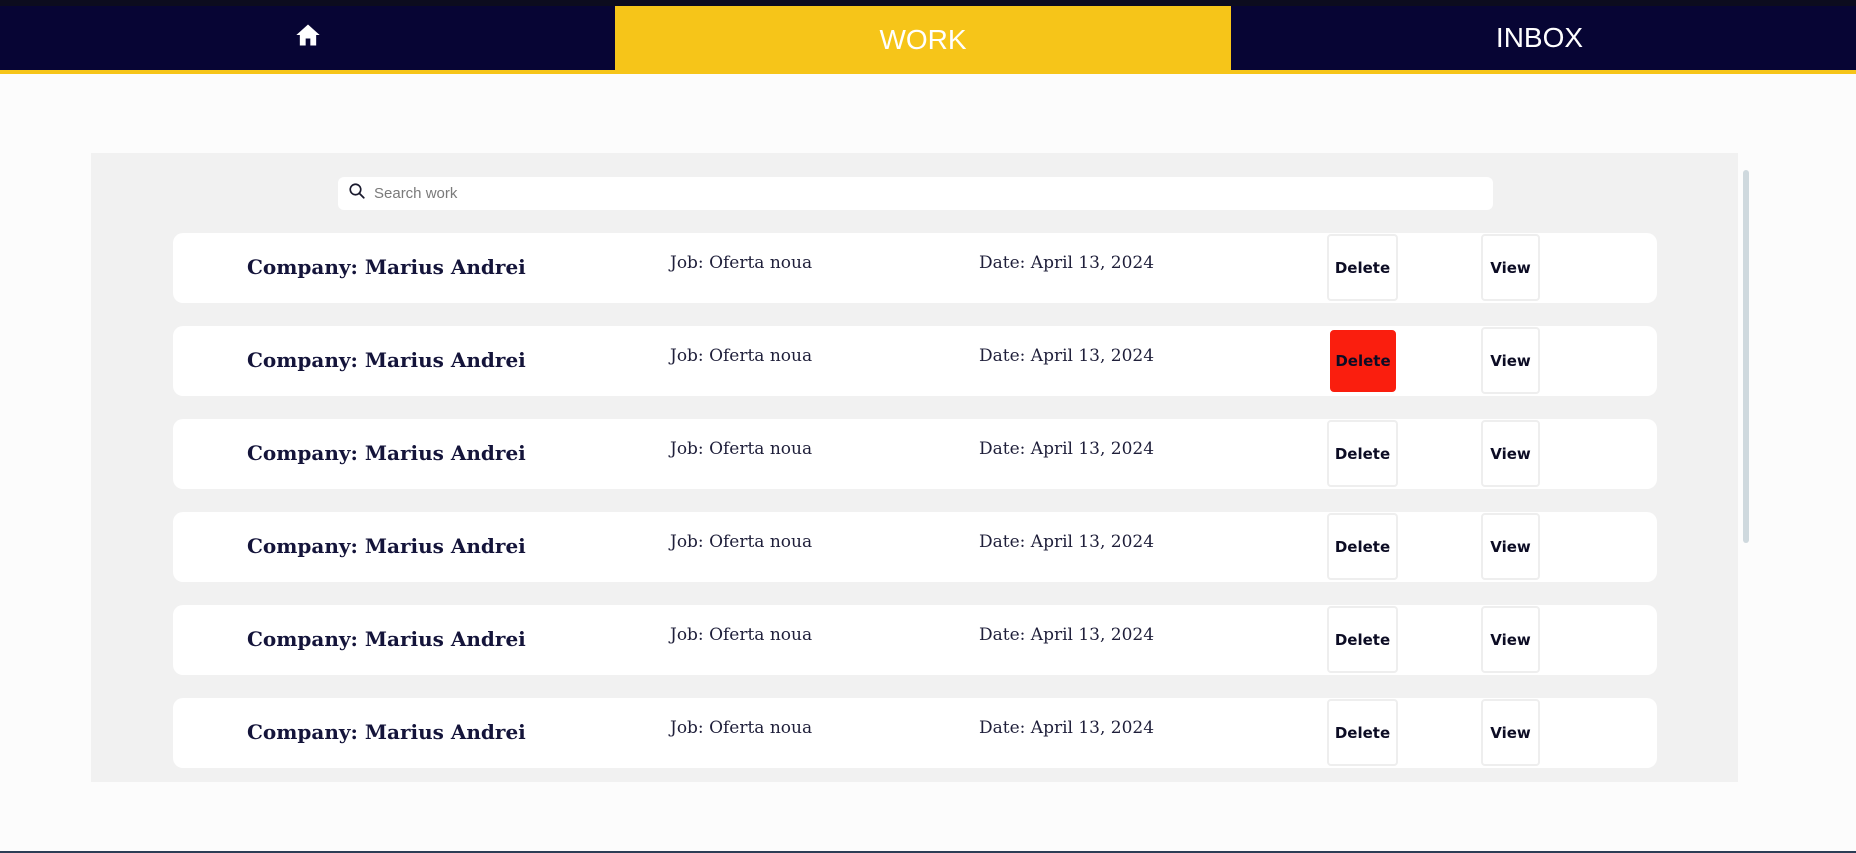  I want to click on tab-work: WORK, so click(923, 40).